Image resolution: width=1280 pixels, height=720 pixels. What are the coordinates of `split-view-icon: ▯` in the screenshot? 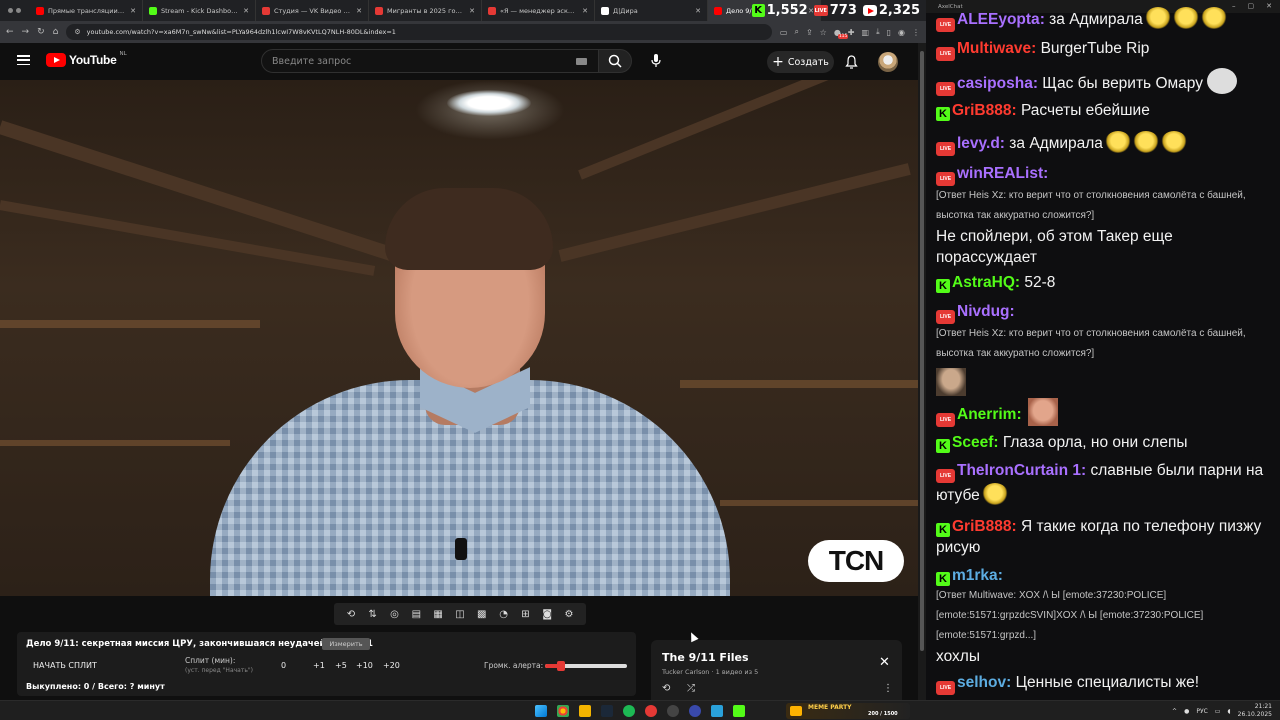 It's located at (889, 32).